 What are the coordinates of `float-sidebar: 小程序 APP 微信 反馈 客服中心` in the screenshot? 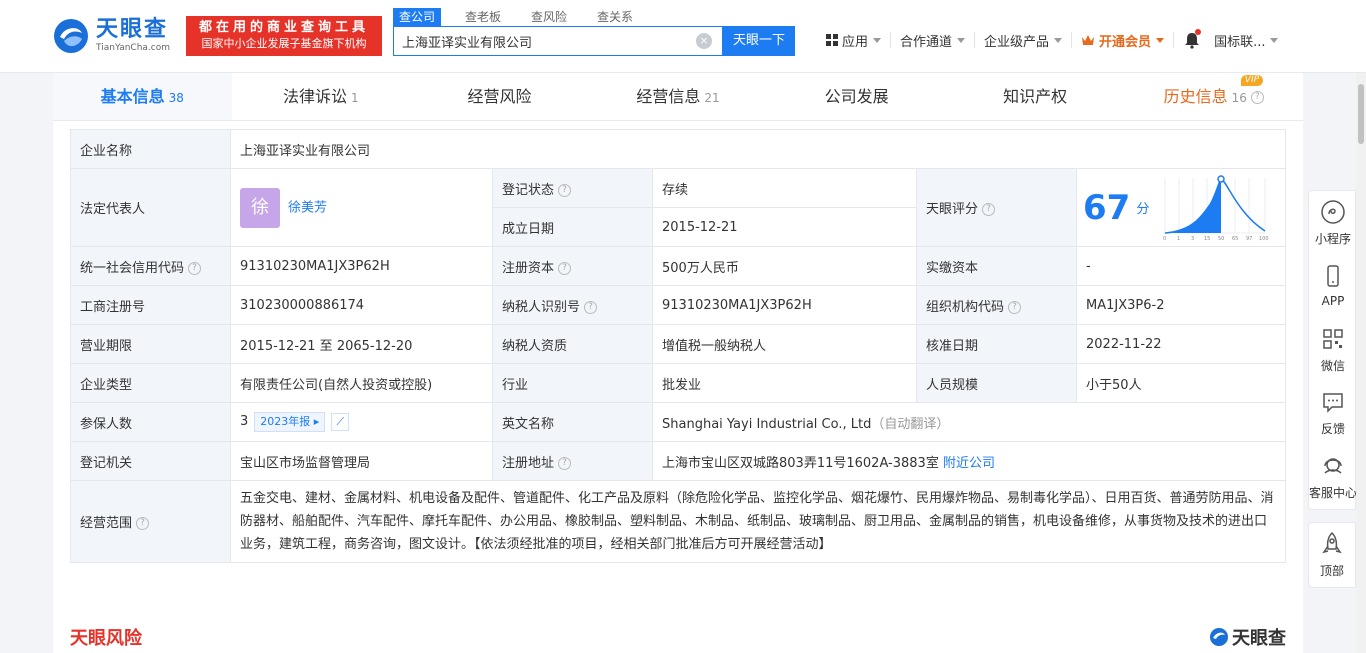 It's located at (1332, 350).